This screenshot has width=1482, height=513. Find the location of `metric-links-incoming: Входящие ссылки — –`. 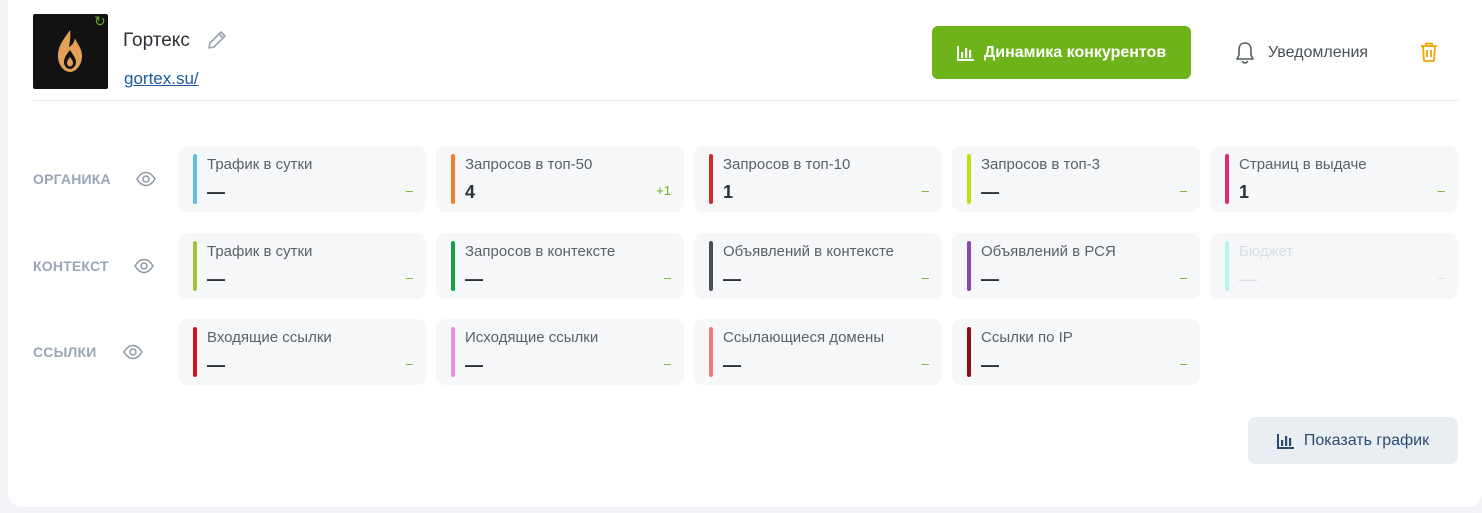

metric-links-incoming: Входящие ссылки — – is located at coordinates (302, 352).